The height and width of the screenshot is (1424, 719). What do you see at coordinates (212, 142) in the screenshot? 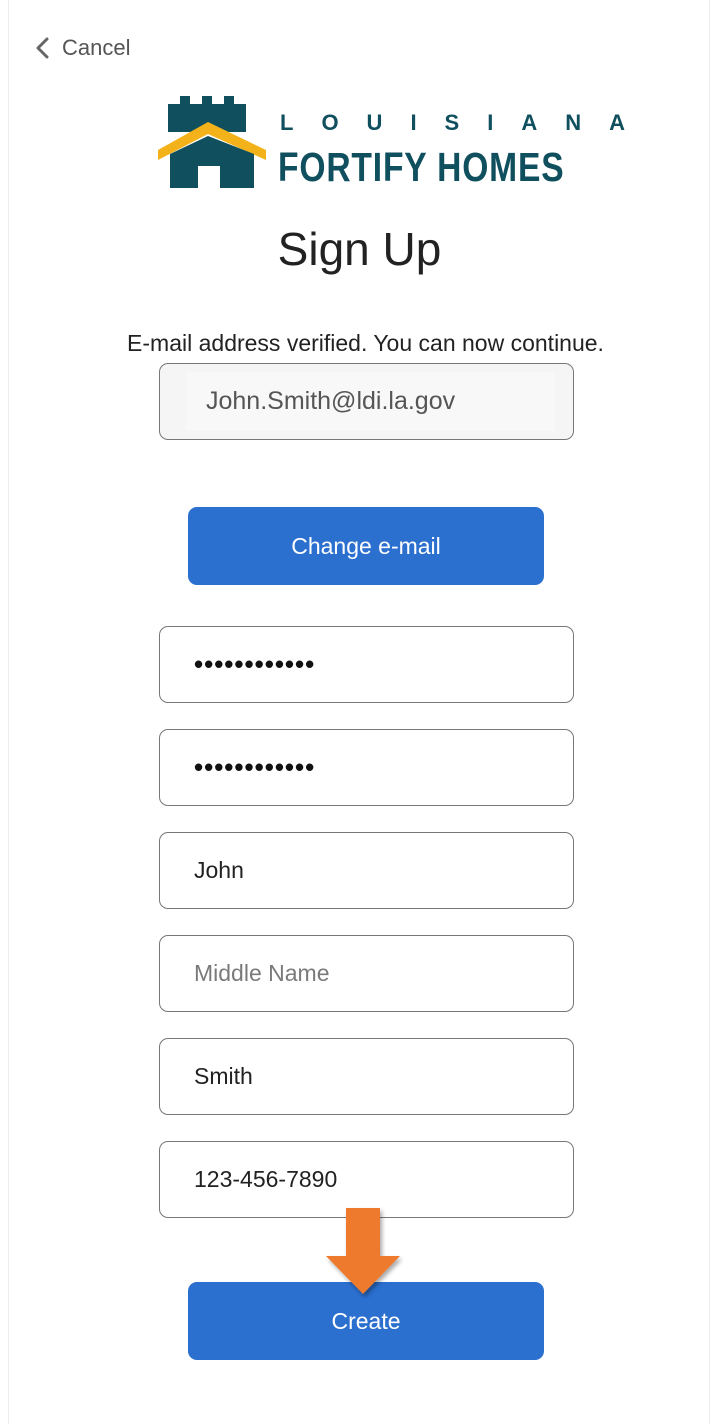
I see `house-logo-icon` at bounding box center [212, 142].